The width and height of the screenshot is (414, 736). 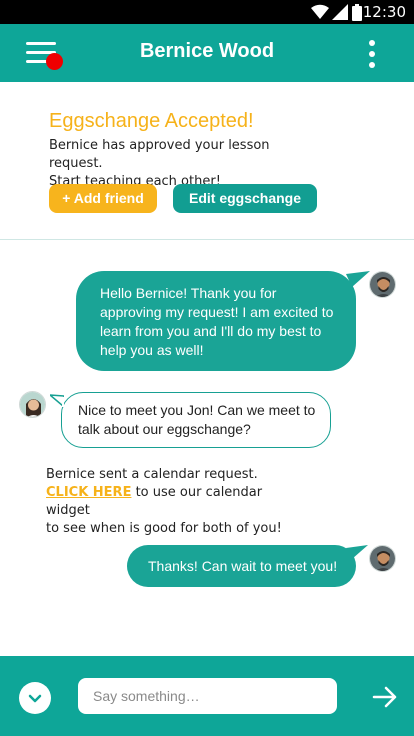 I want to click on arrow-right-icon, so click(x=385, y=697).